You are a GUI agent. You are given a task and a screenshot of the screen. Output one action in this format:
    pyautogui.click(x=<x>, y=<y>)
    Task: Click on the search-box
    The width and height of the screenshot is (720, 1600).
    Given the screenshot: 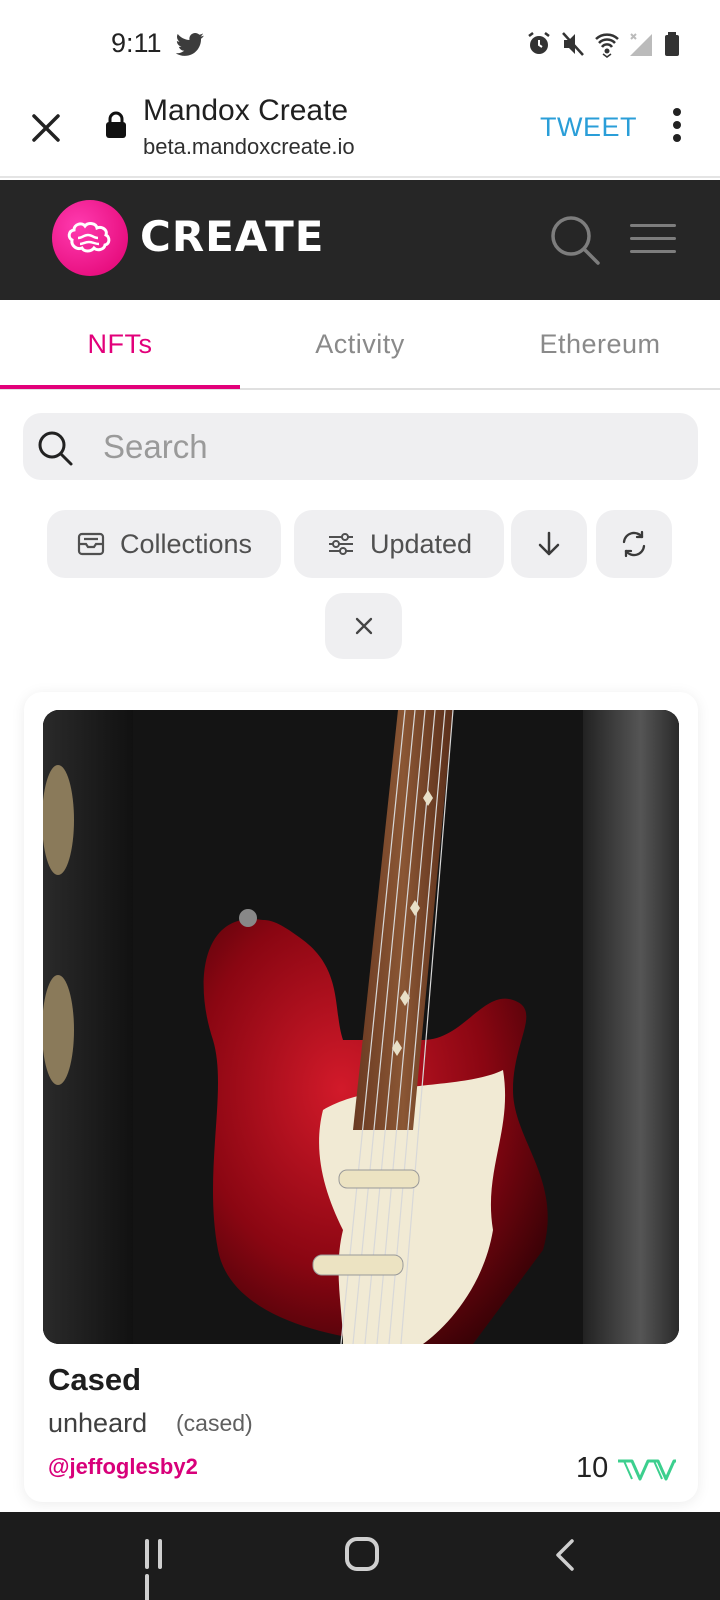 What is the action you would take?
    pyautogui.click(x=360, y=446)
    